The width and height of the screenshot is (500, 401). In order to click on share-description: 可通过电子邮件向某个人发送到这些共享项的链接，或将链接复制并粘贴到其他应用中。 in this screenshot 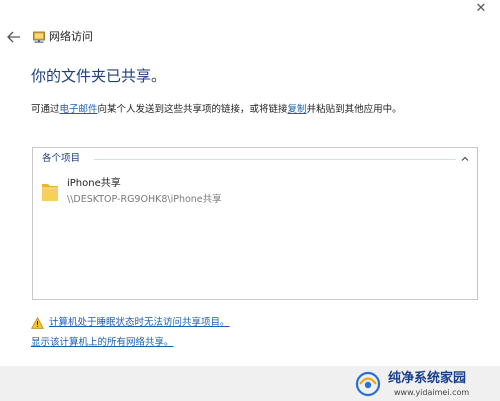, I will do `click(216, 110)`.